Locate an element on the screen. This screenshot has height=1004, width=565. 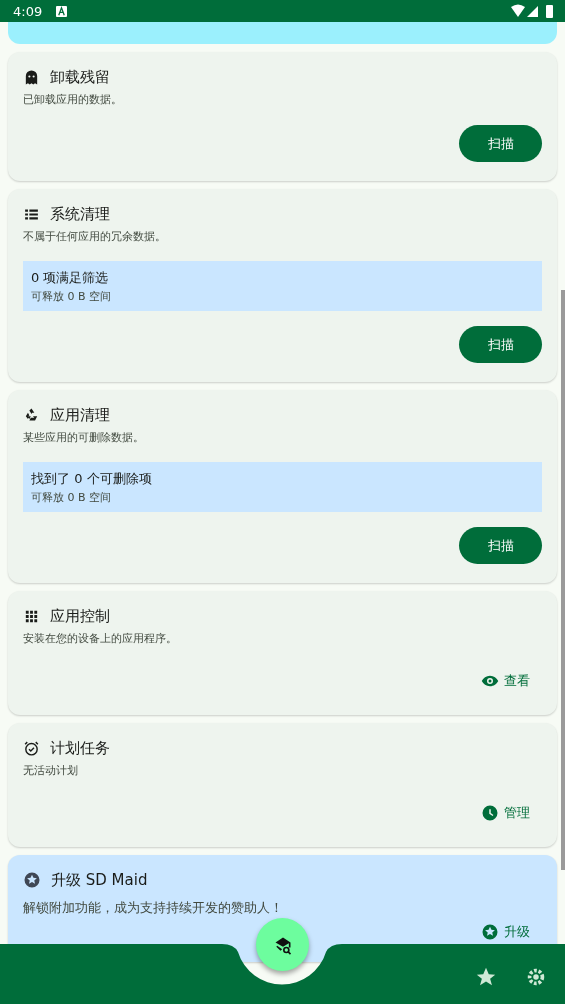
card-subtitle: 安装在您的设备上的应用程序。 is located at coordinates (100, 638).